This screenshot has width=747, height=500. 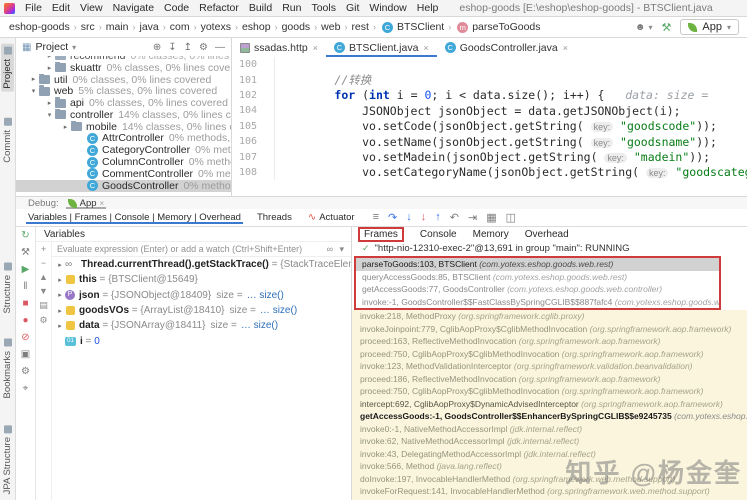 I want to click on variable-row: ▸ this = {BTSClient@15649}, so click(x=201, y=279).